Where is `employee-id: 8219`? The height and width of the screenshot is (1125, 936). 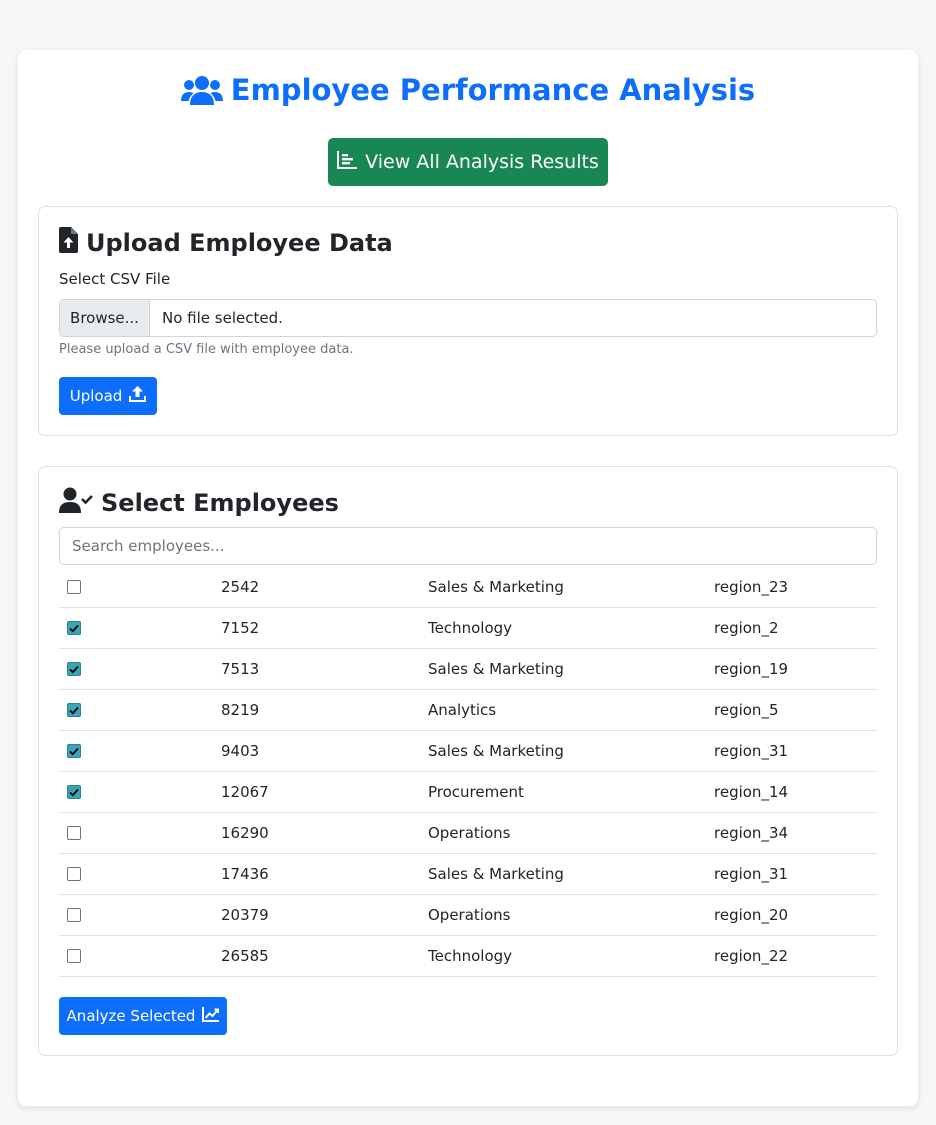 employee-id: 8219 is located at coordinates (240, 710).